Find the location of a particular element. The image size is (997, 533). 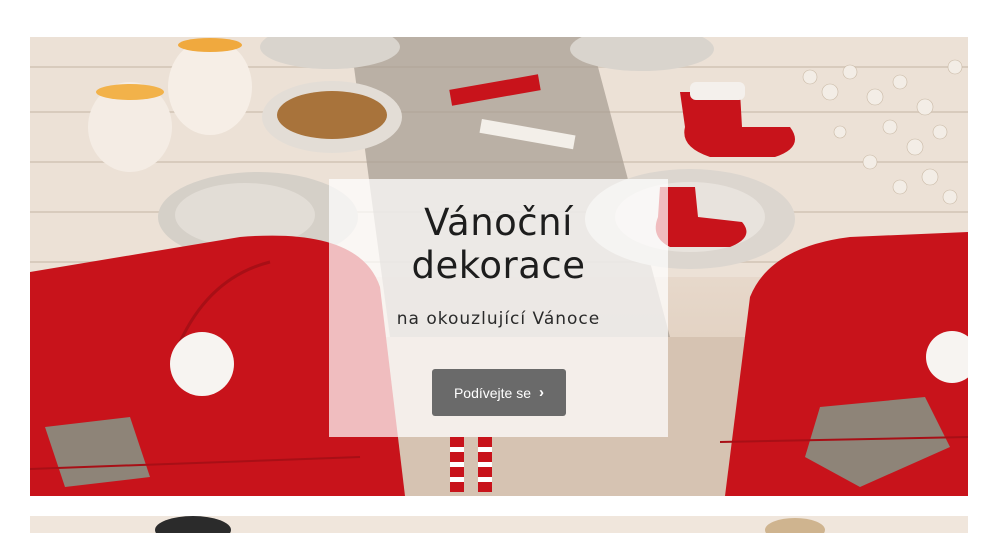

promo-title-line2: dekorace is located at coordinates (498, 265).